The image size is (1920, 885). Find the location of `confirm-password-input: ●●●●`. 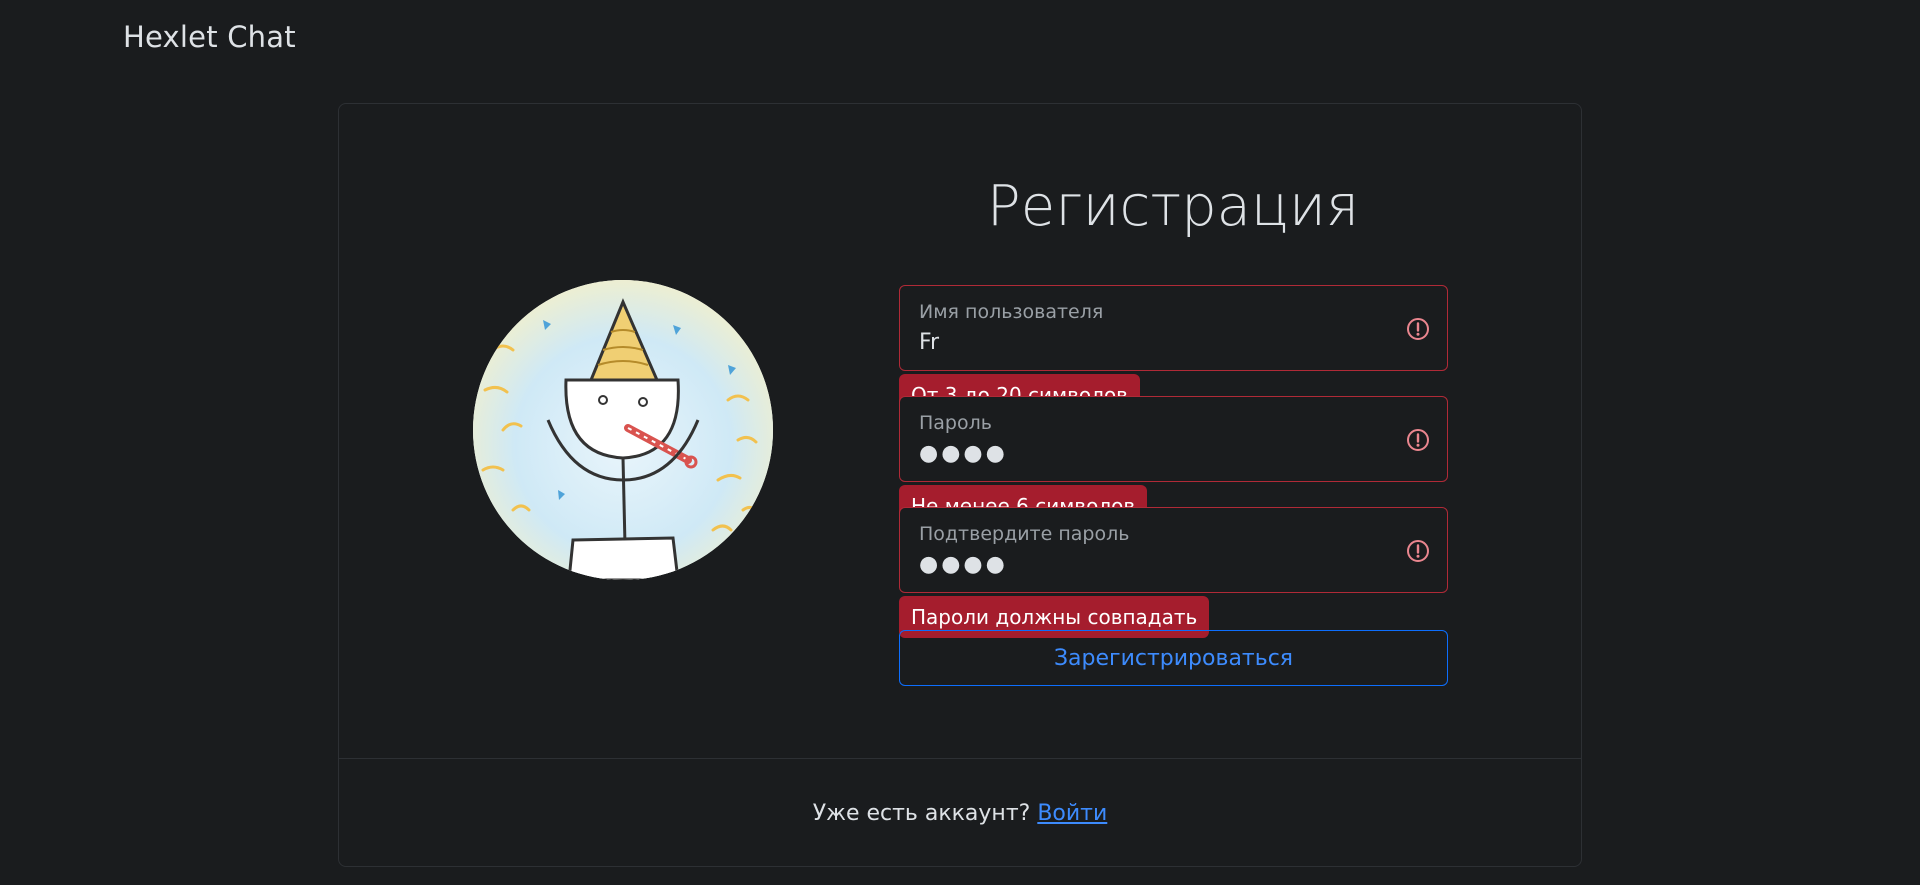

confirm-password-input: ●●●● is located at coordinates (963, 564).